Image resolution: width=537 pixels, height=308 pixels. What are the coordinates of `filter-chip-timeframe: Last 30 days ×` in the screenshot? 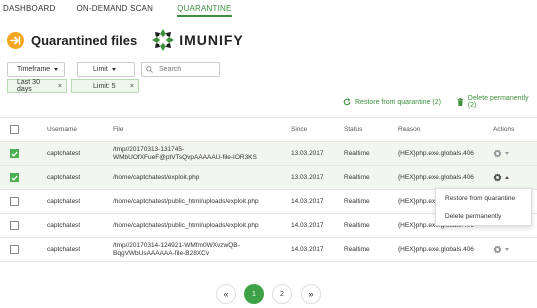 It's located at (37, 86).